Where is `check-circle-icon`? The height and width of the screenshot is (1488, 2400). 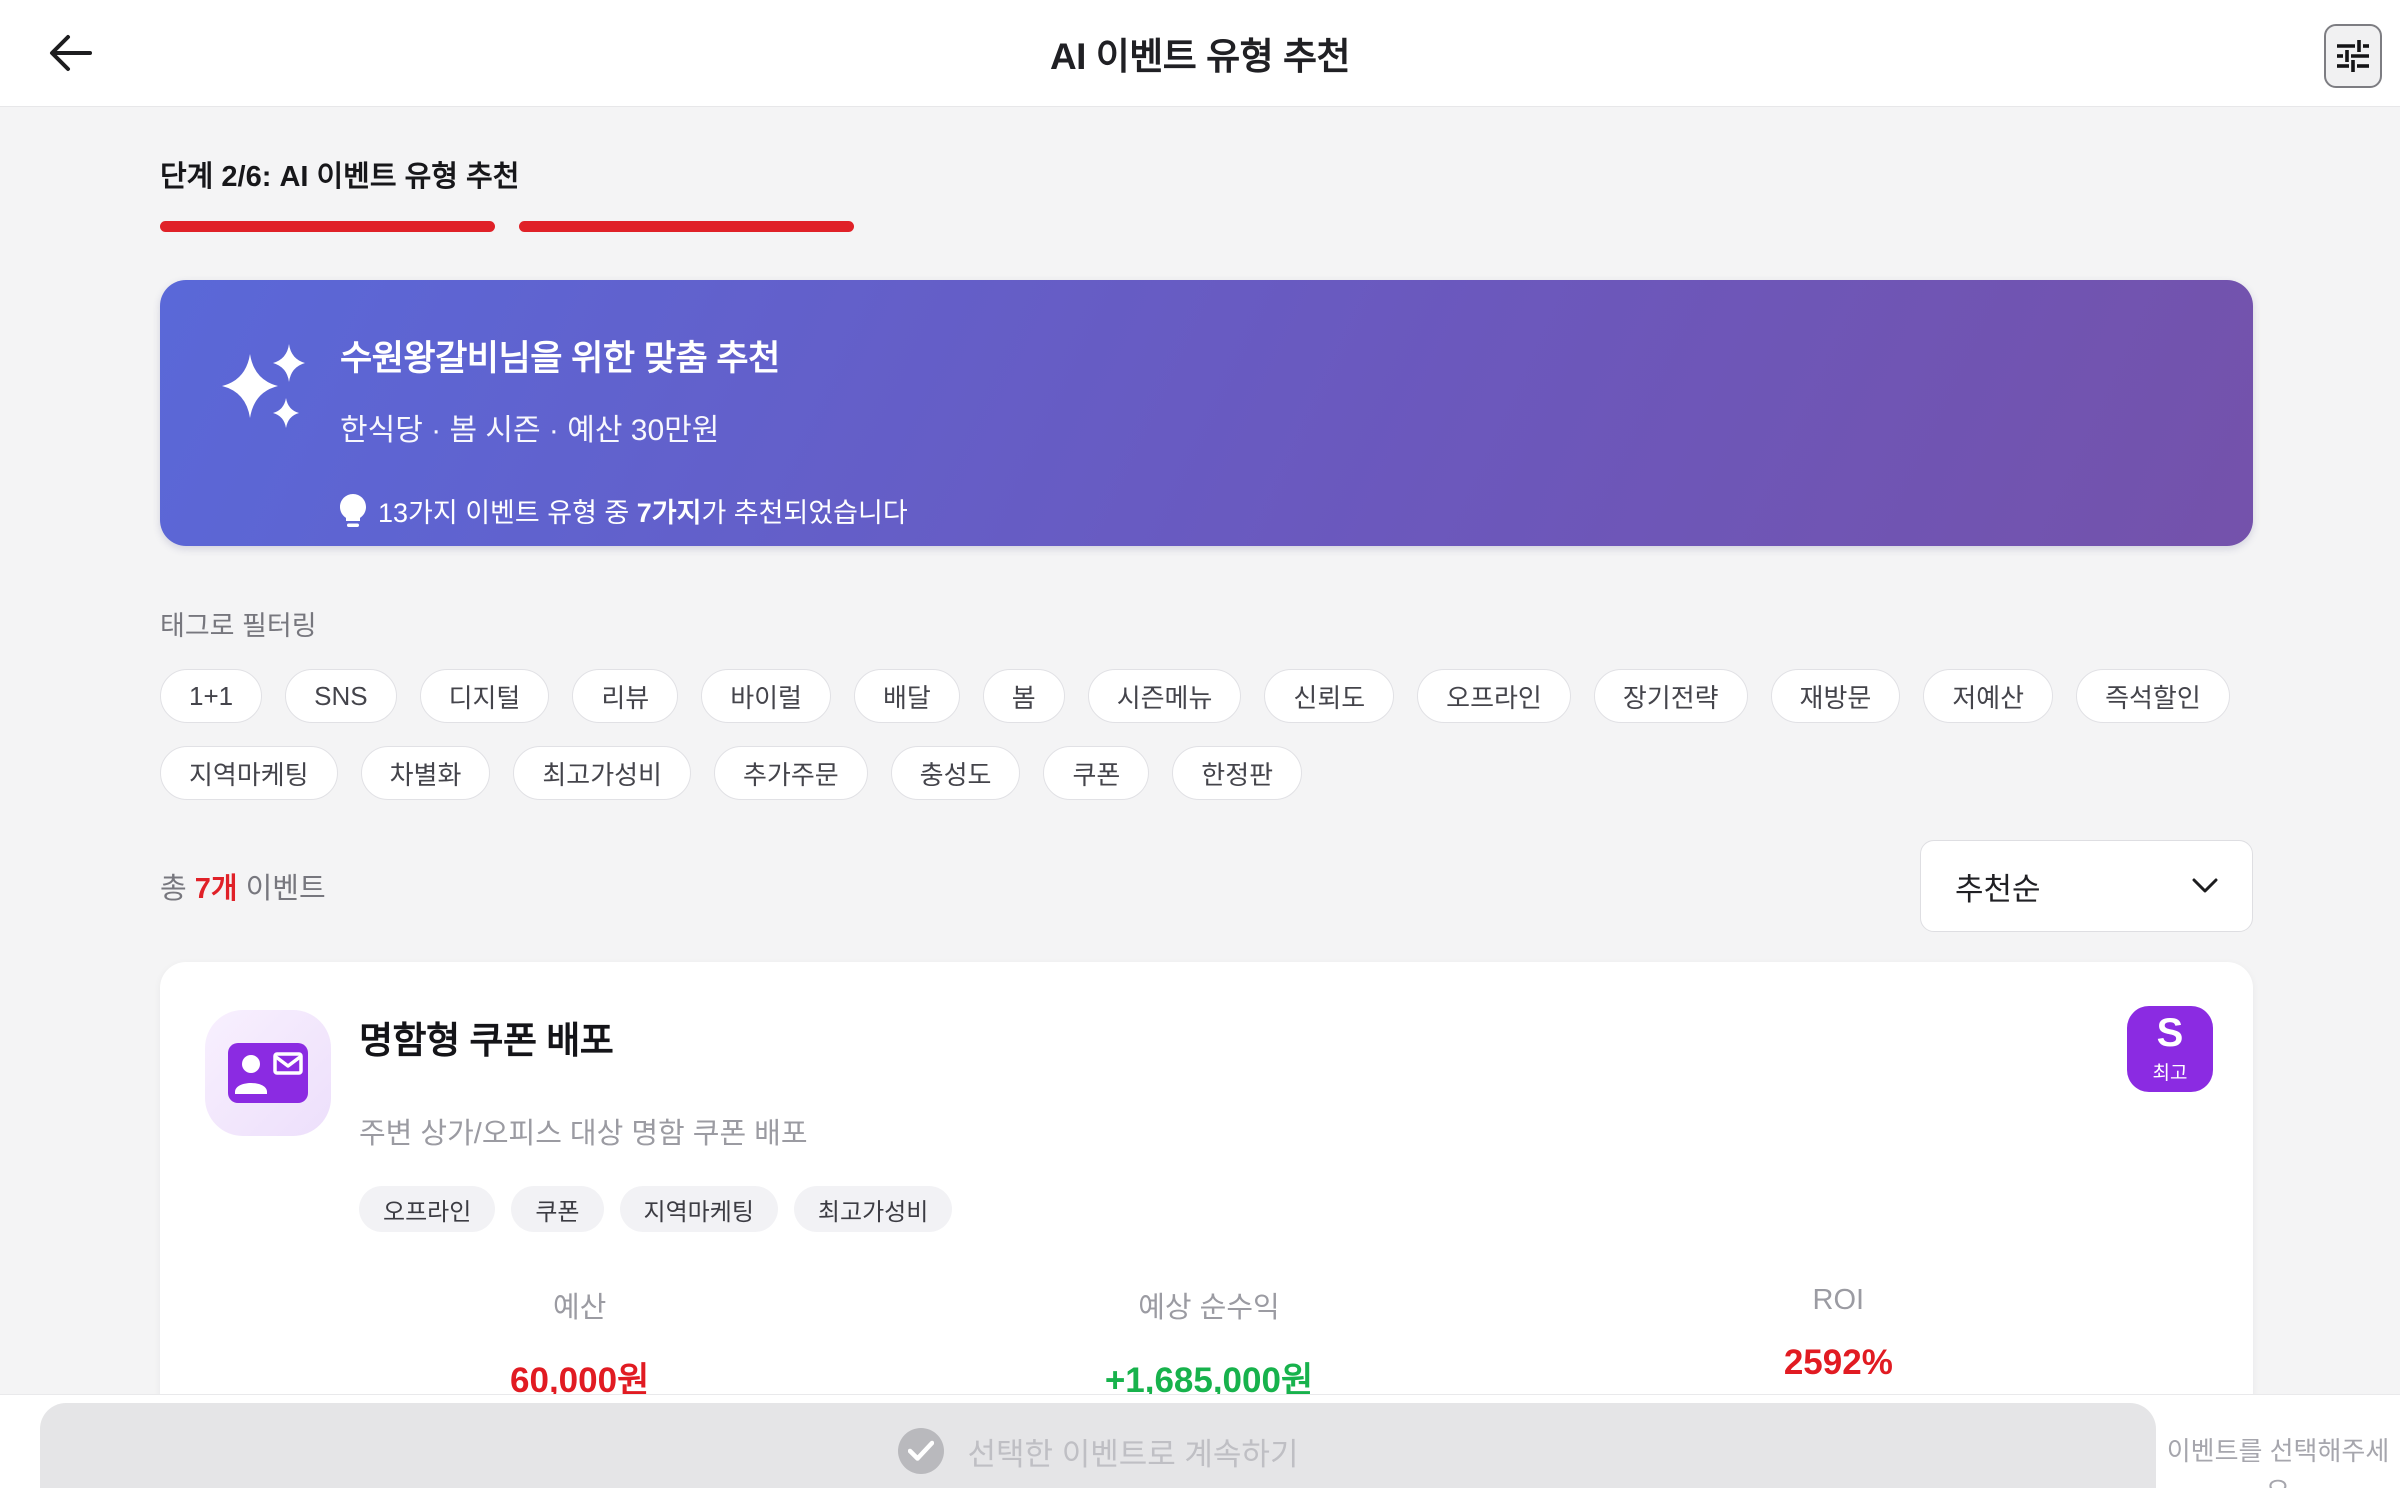
check-circle-icon is located at coordinates (920, 1451).